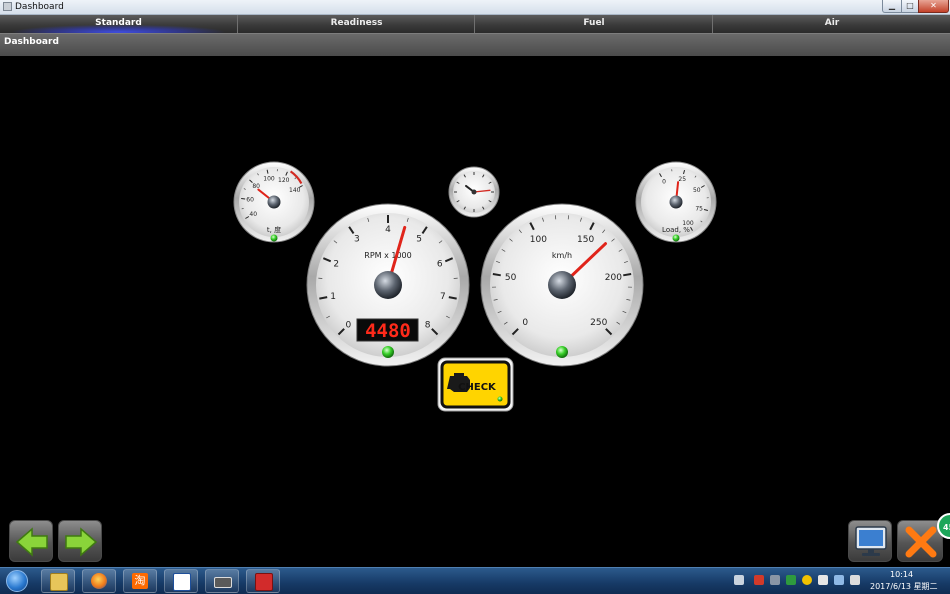 This screenshot has height=594, width=950. Describe the element at coordinates (443, 297) in the screenshot. I see `rpm-tick-label: 7` at that location.